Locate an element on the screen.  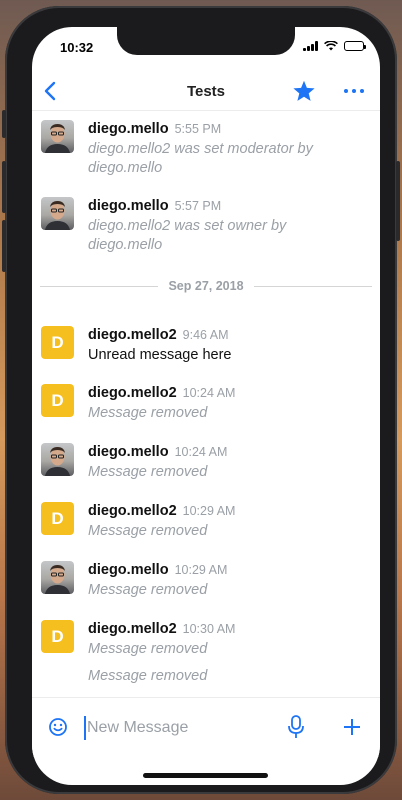
power-button is located at coordinates (398, 201).